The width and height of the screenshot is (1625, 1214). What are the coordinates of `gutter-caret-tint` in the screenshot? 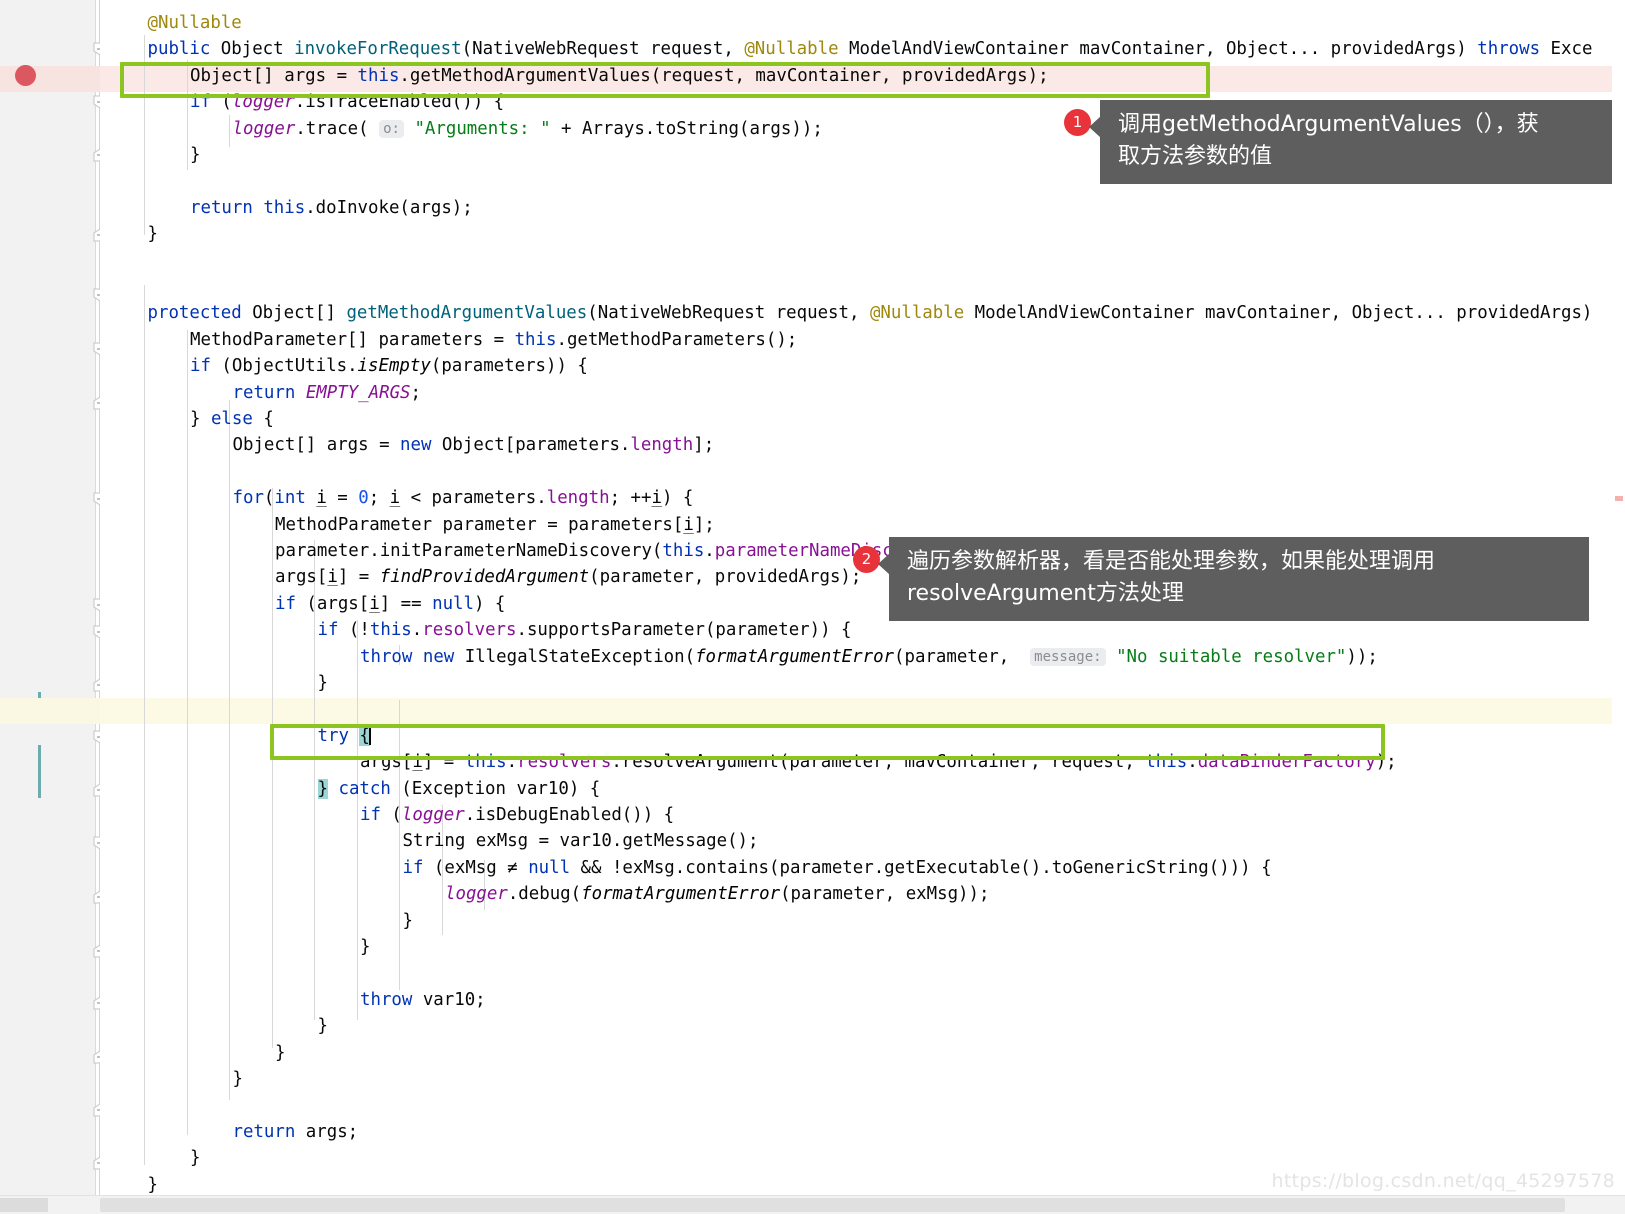 It's located at (50, 711).